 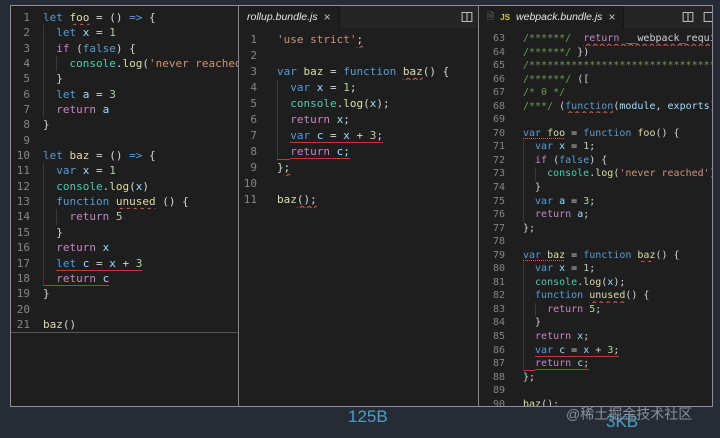 I want to click on tab-rollup-label: rollup.bundle.js, so click(x=282, y=17).